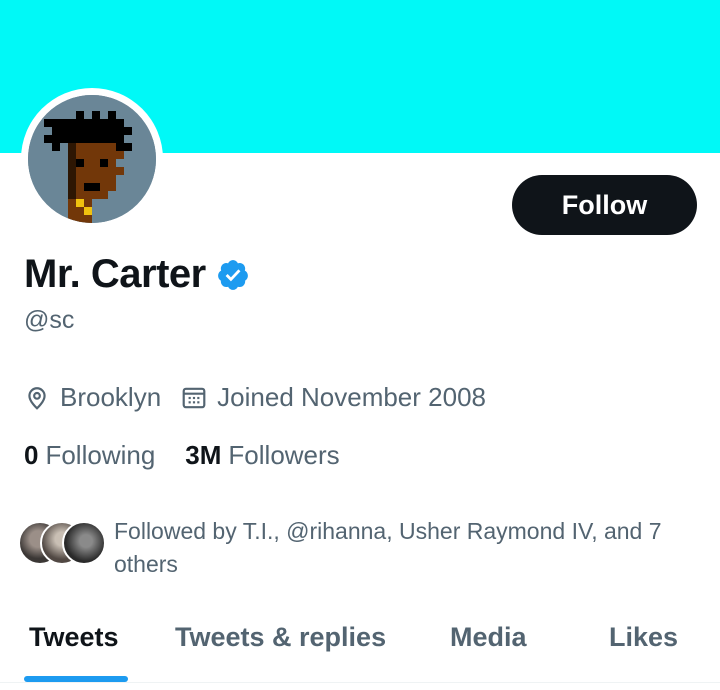 The height and width of the screenshot is (690, 720). Describe the element at coordinates (284, 455) in the screenshot. I see `followers-label: Followers` at that location.